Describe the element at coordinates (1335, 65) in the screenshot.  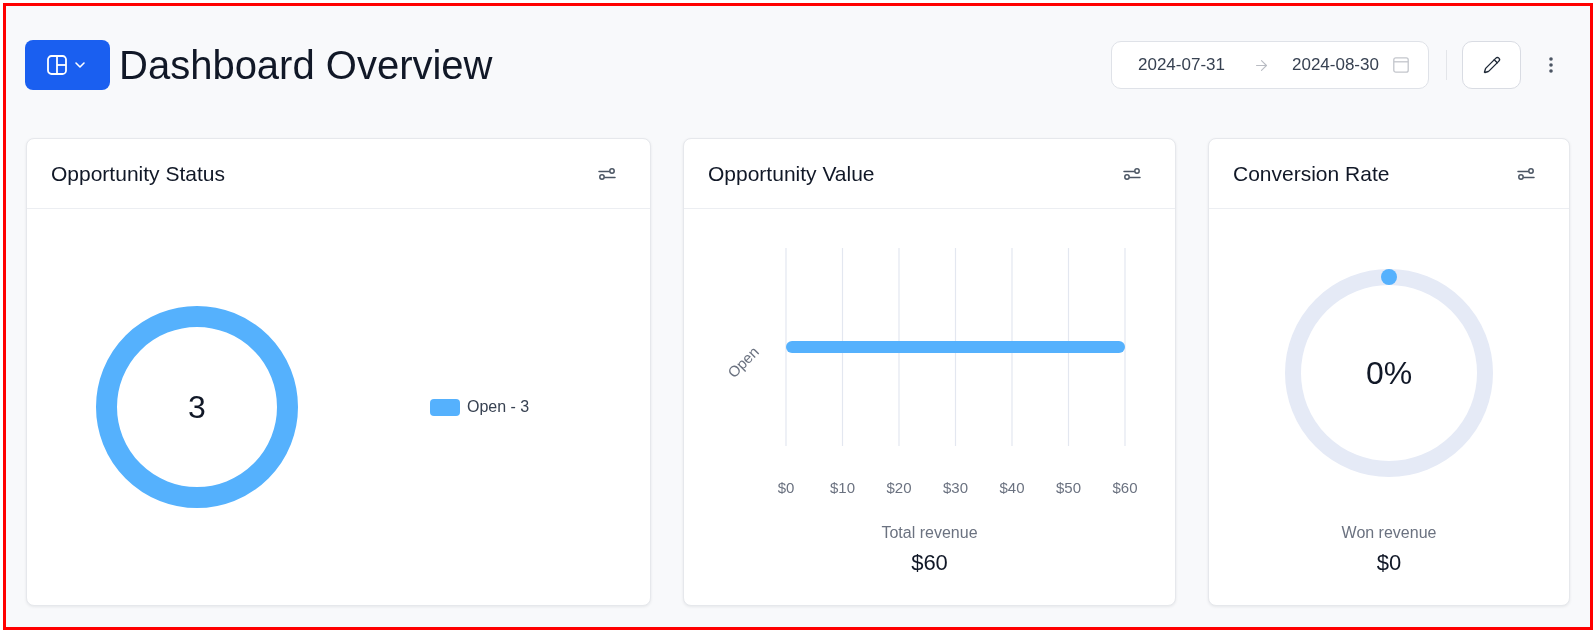
I see `end-date-input: 2024-08-30` at that location.